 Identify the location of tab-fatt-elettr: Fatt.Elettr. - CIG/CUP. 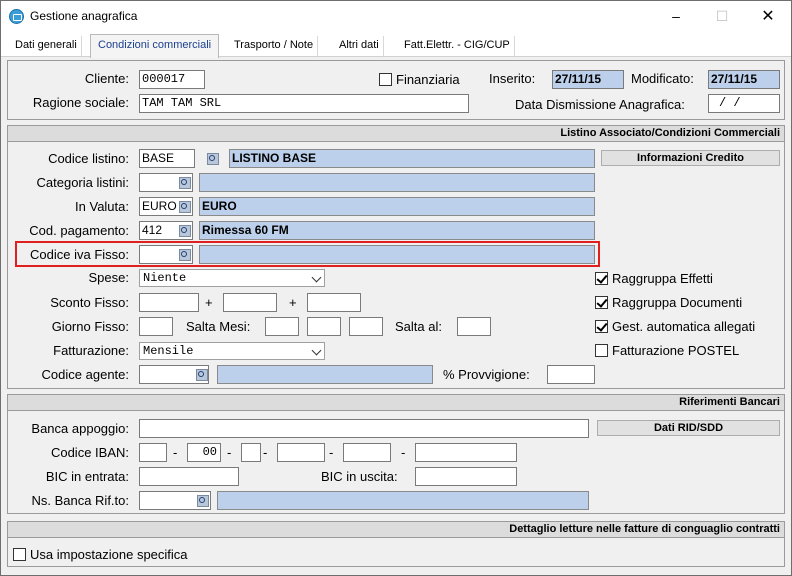
(457, 46).